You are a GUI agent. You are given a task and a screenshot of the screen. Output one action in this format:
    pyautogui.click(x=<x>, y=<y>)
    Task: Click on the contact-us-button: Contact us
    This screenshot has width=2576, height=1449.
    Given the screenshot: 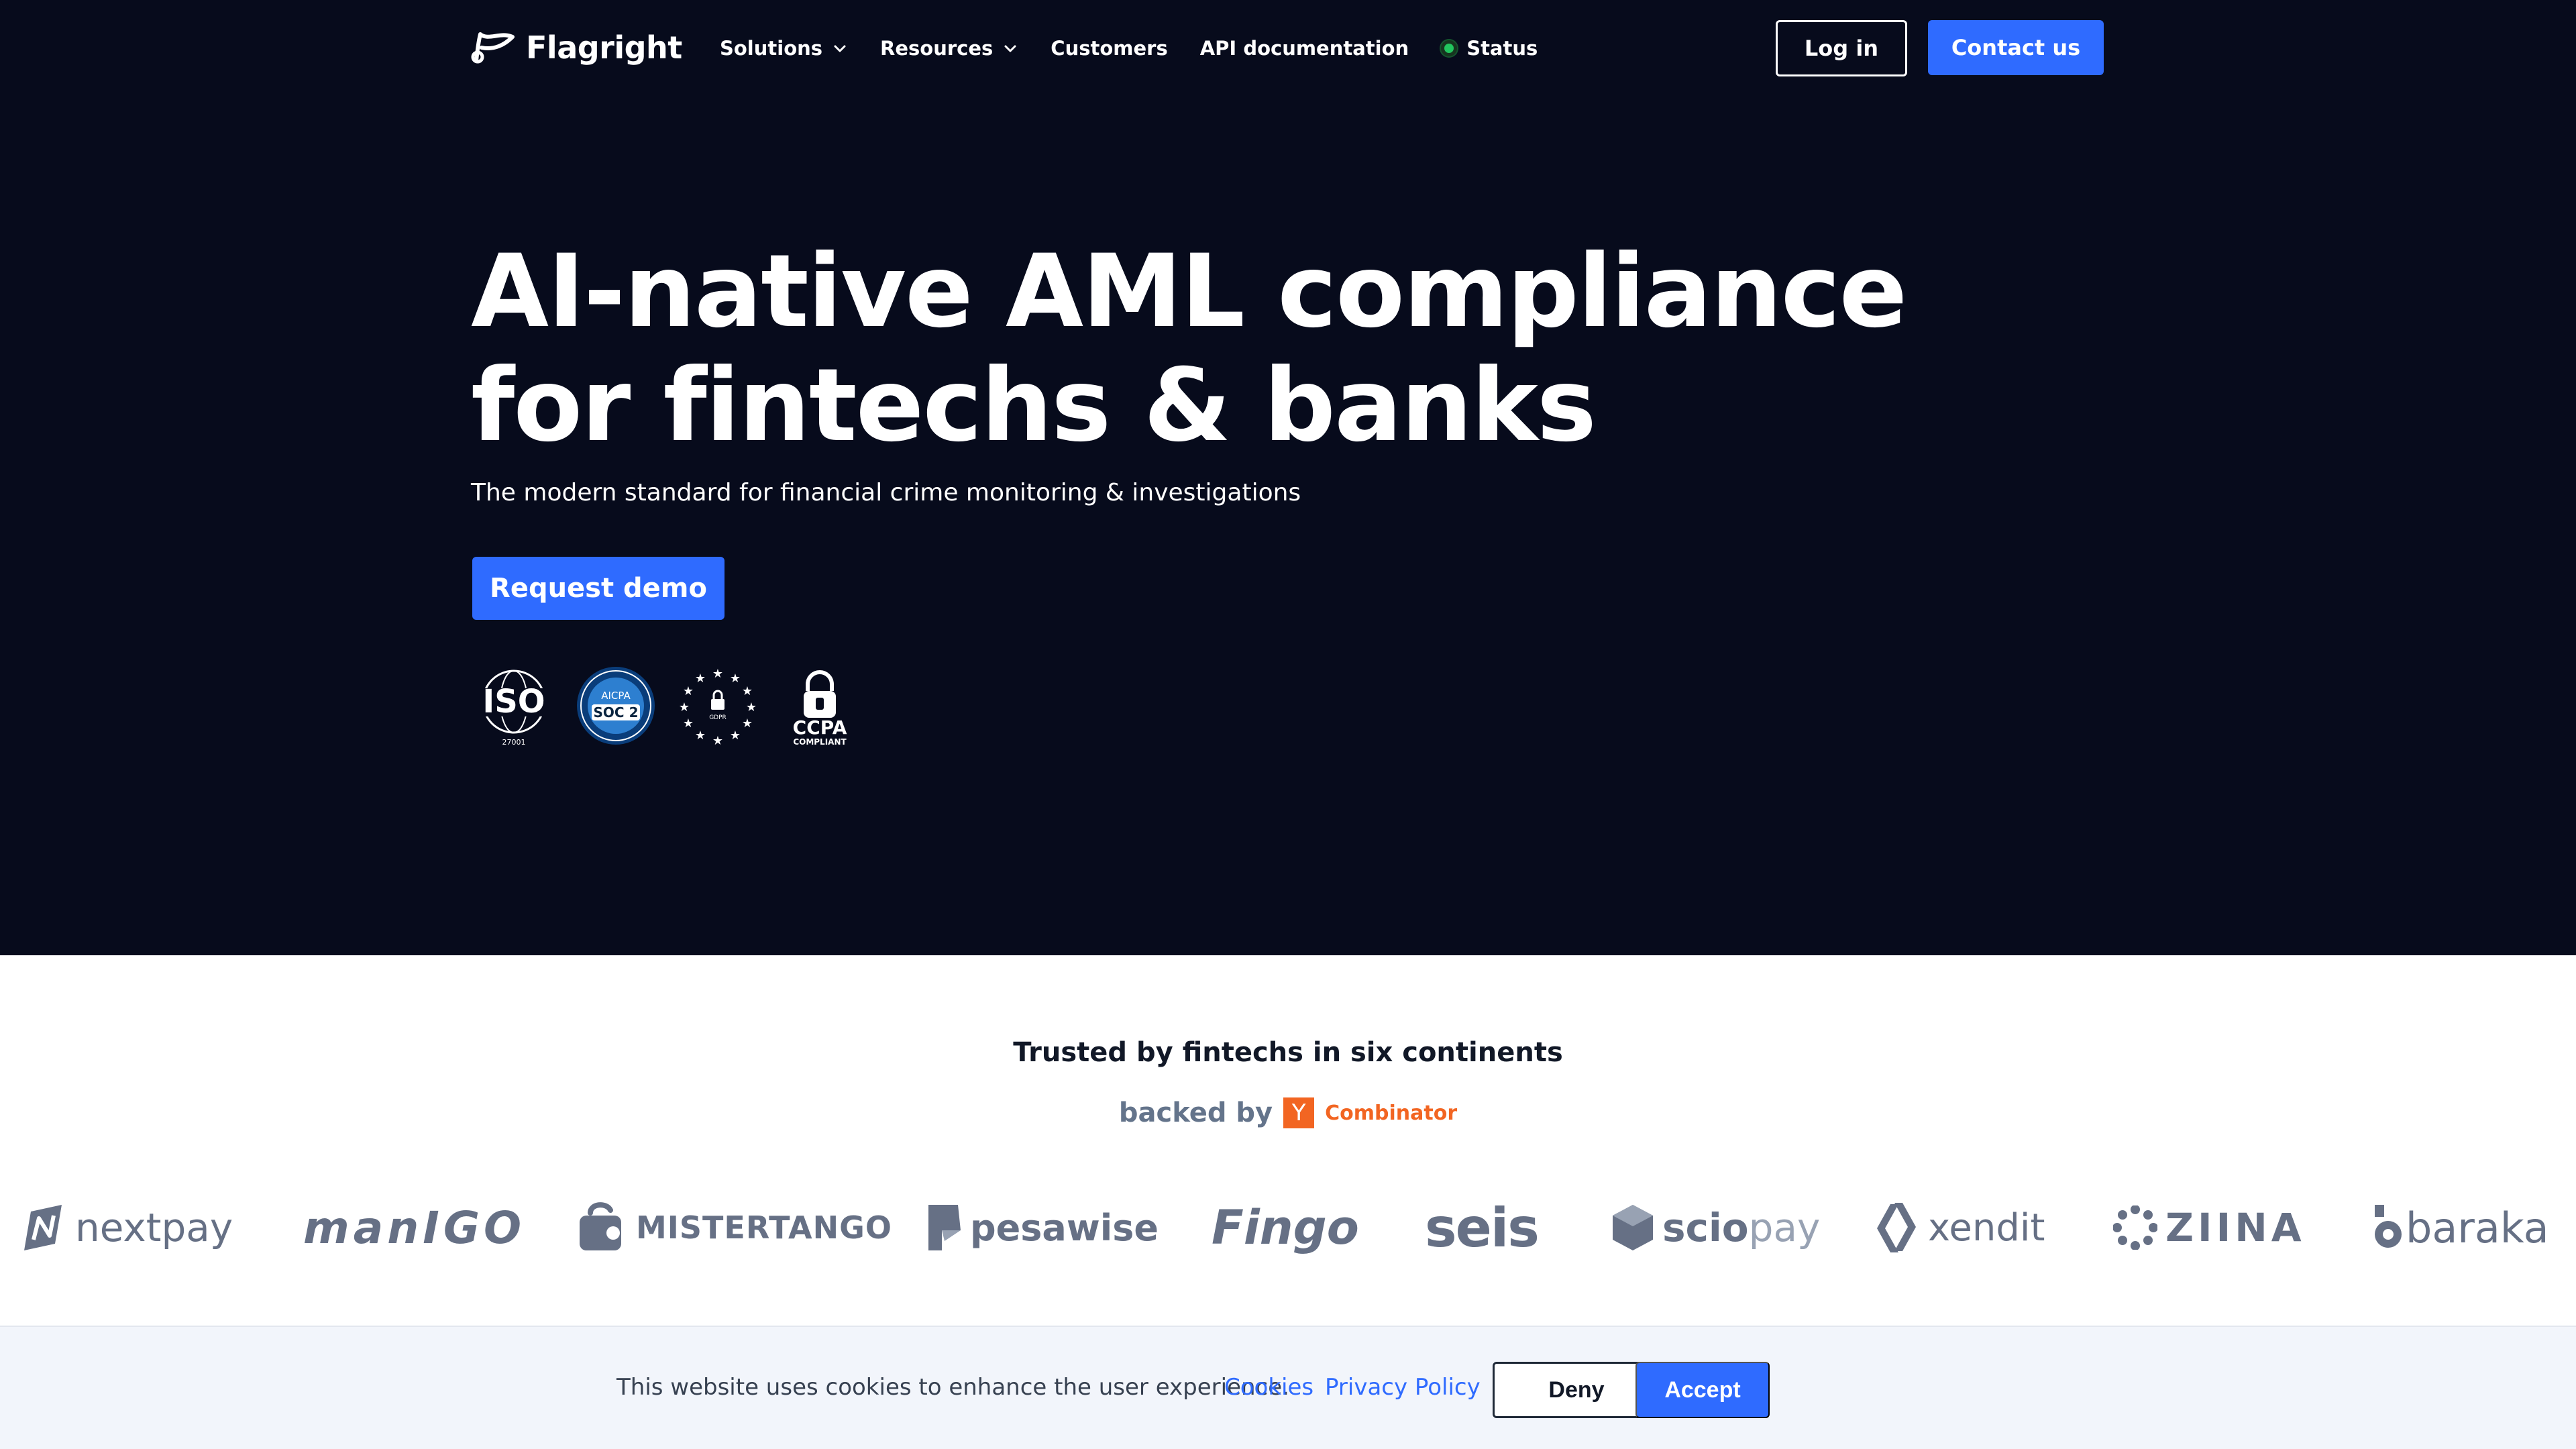 What is the action you would take?
    pyautogui.click(x=2016, y=47)
    